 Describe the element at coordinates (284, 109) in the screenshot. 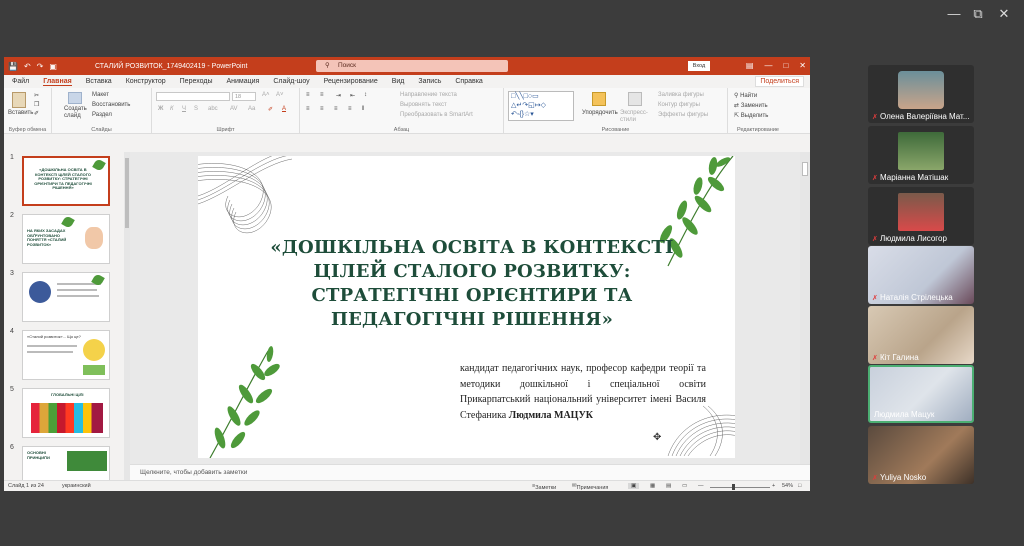

I see `font-color-icon: A` at that location.